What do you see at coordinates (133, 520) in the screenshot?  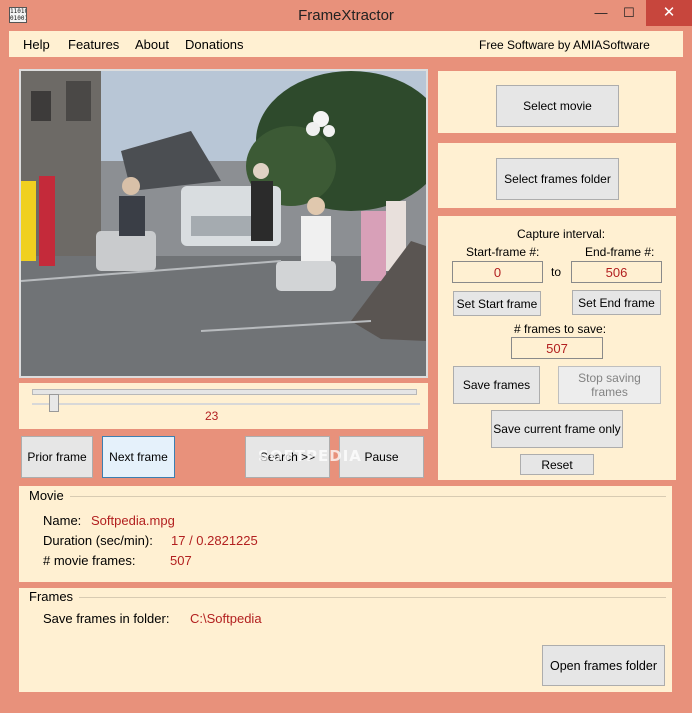 I see `movie-name-value: Softpedia.mpg` at bounding box center [133, 520].